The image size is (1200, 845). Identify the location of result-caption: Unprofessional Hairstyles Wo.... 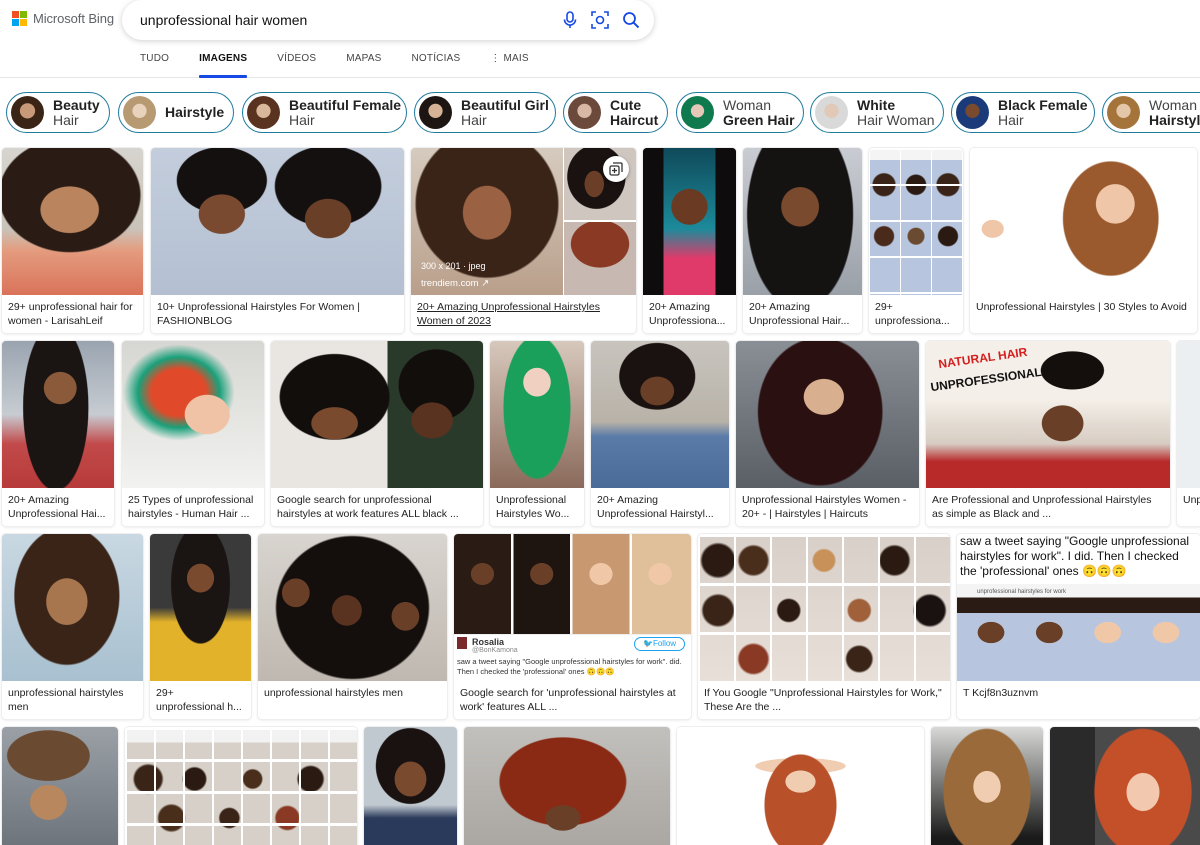
(533, 507).